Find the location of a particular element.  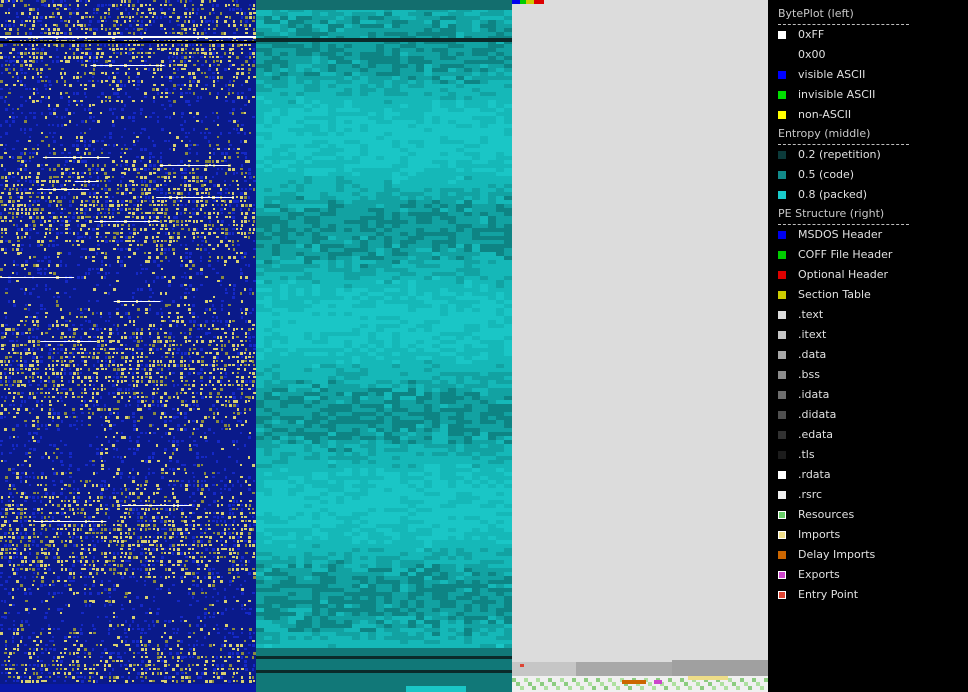

legend-label: 0.8 (packed) is located at coordinates (833, 194).